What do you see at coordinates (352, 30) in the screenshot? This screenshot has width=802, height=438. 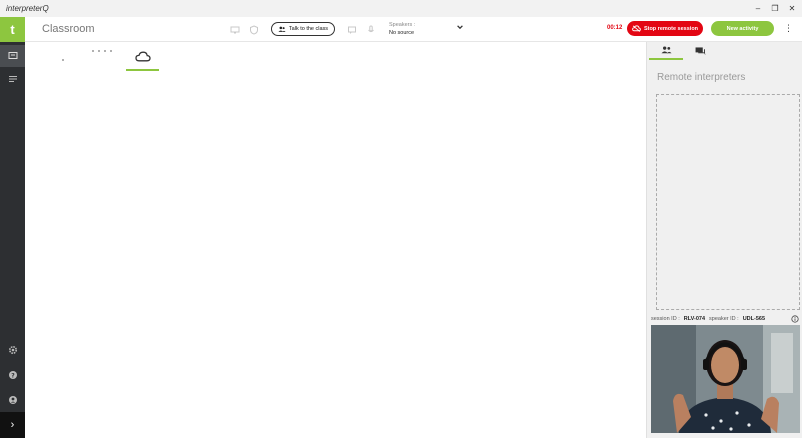 I see `message-icon` at bounding box center [352, 30].